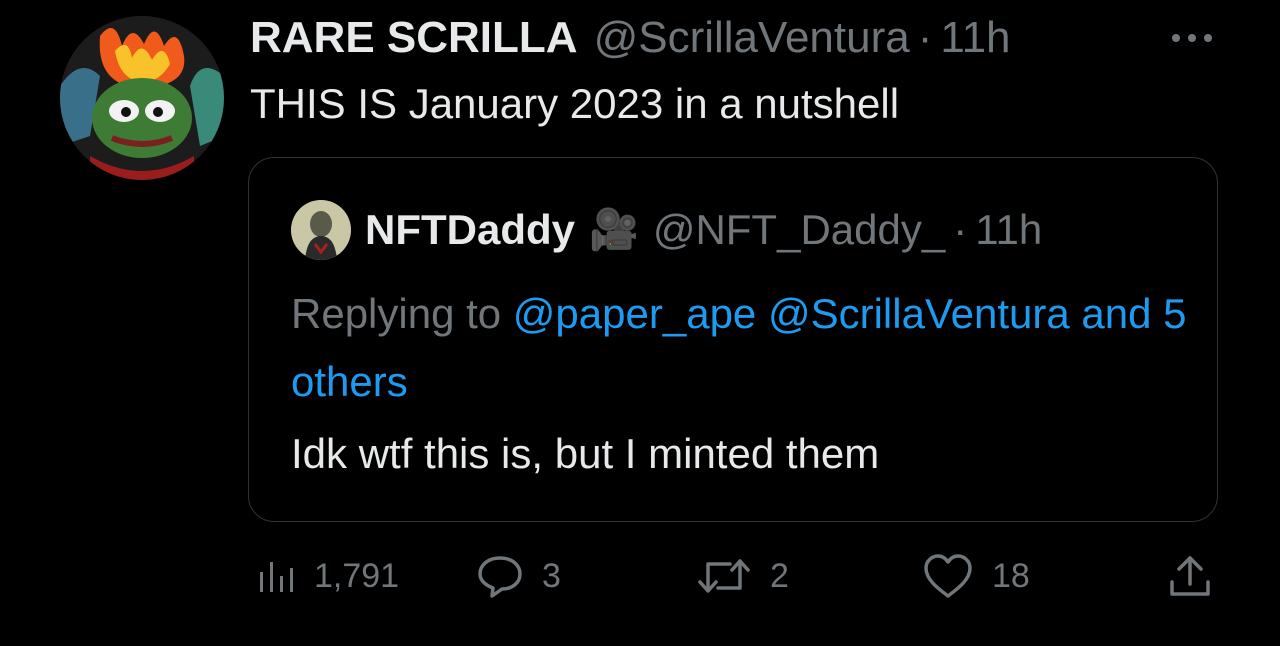 The height and width of the screenshot is (646, 1280). I want to click on heart-icon, so click(948, 576).